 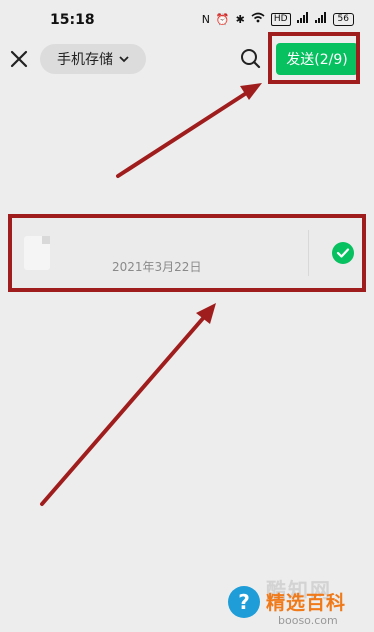 What do you see at coordinates (314, 58) in the screenshot?
I see `send-button-highlight` at bounding box center [314, 58].